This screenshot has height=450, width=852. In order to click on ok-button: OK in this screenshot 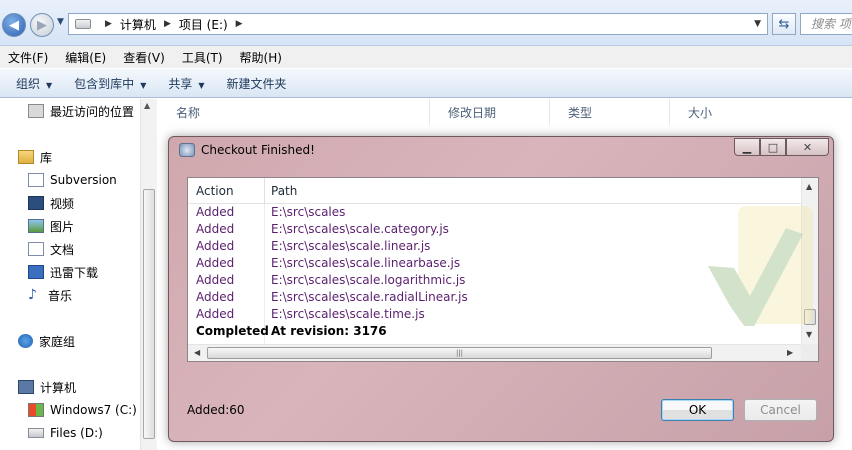, I will do `click(697, 410)`.